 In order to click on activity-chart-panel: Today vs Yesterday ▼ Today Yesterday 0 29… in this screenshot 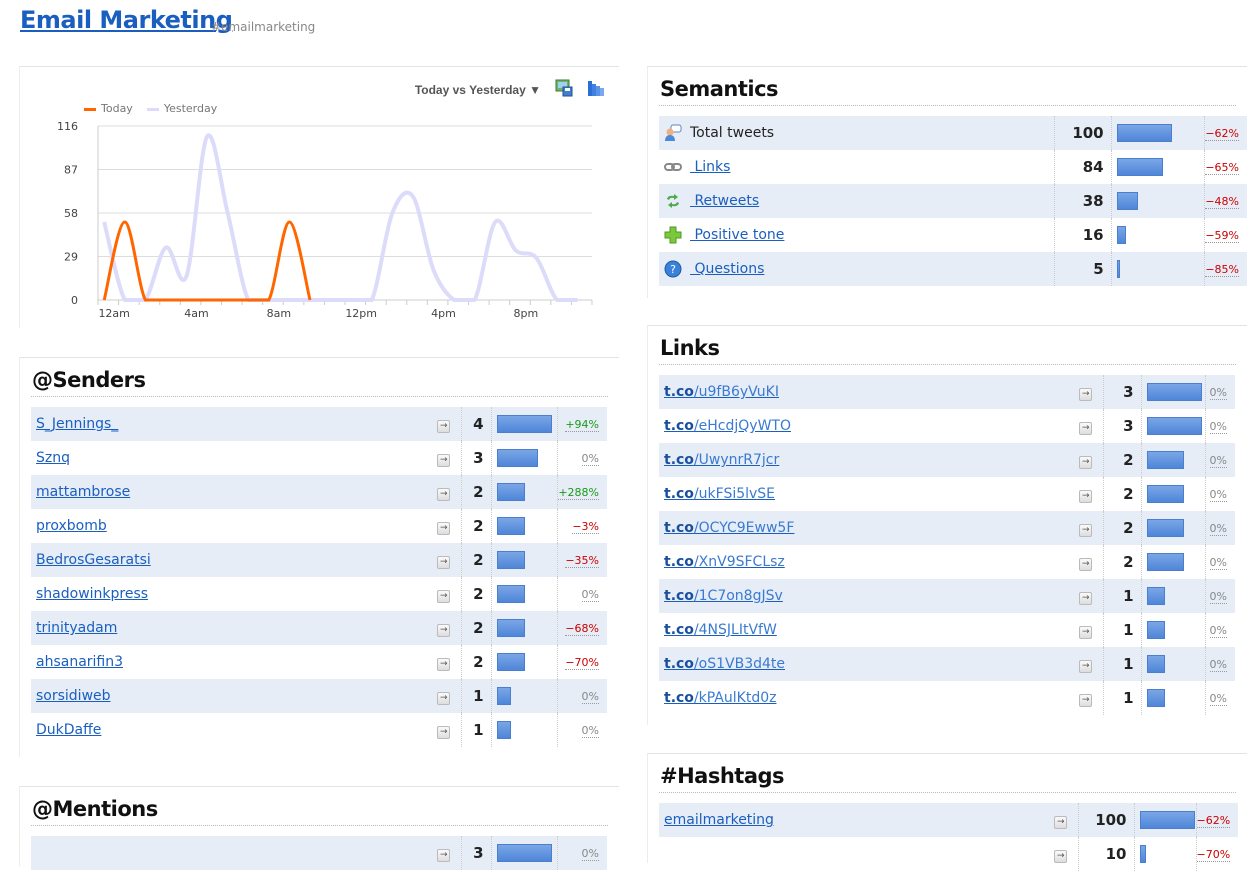, I will do `click(319, 197)`.